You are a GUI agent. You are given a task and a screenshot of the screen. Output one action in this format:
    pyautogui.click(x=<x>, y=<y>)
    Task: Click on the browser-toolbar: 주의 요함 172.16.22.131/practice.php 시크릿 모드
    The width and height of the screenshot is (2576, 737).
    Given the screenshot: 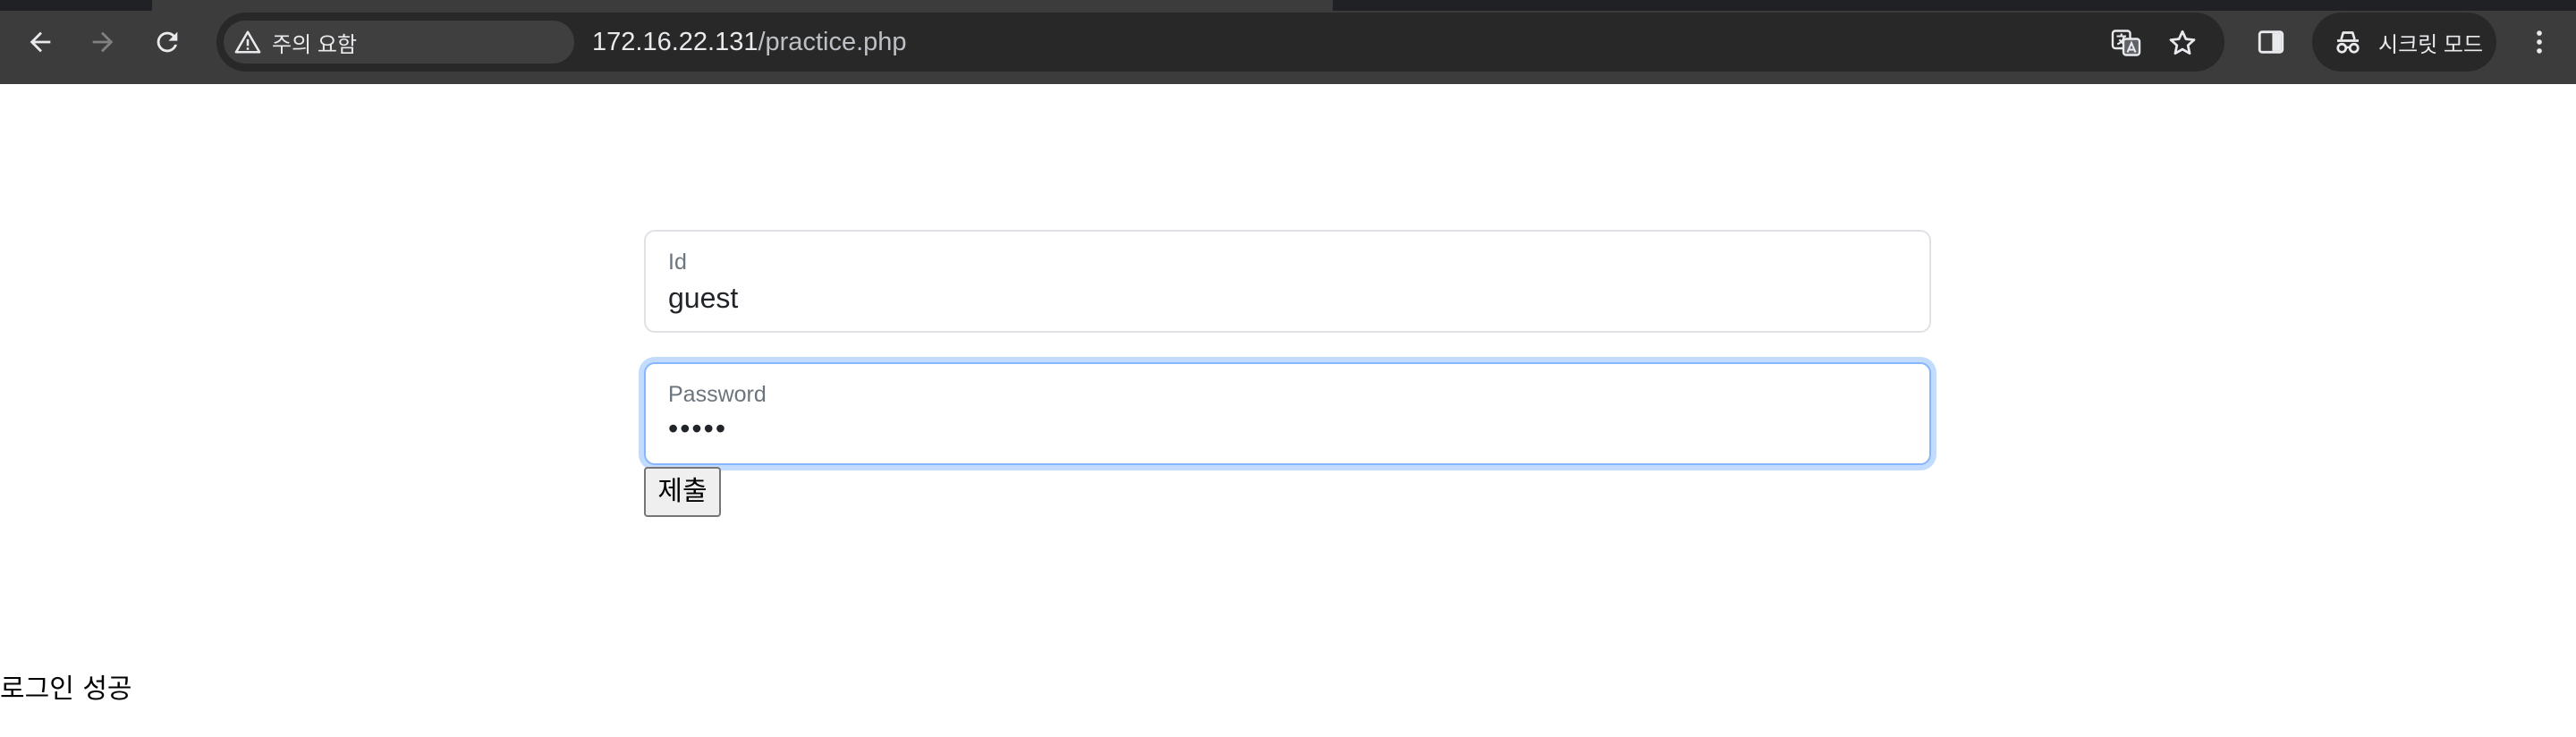 What is the action you would take?
    pyautogui.click(x=1288, y=42)
    